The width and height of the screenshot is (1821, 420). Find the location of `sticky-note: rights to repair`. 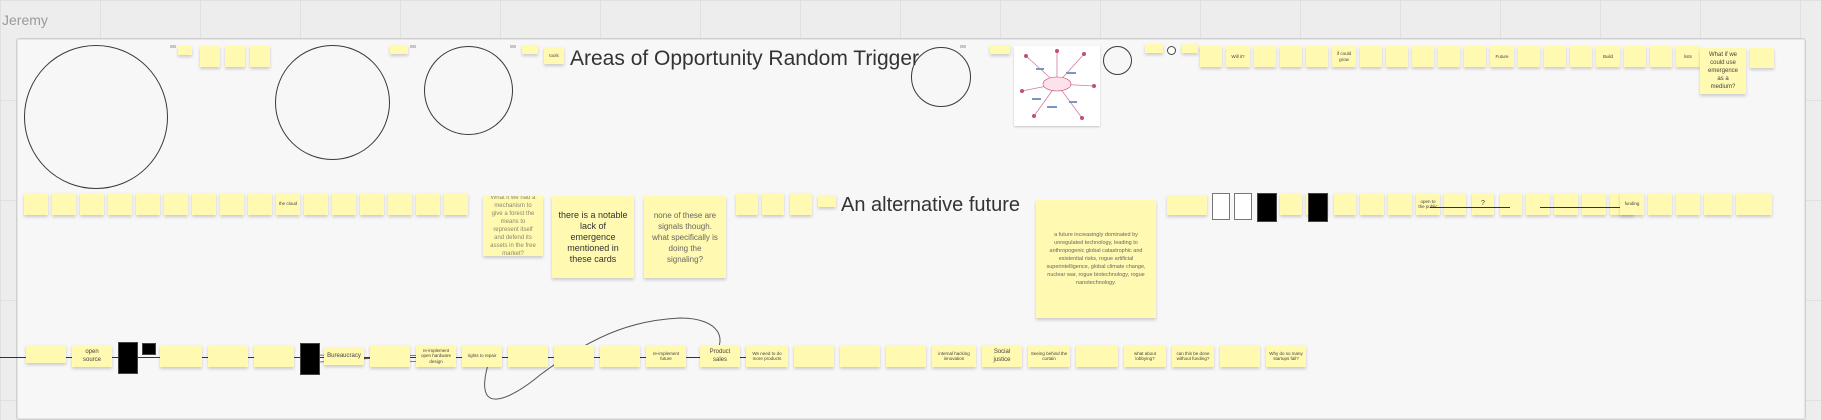

sticky-note: rights to repair is located at coordinates (482, 356).